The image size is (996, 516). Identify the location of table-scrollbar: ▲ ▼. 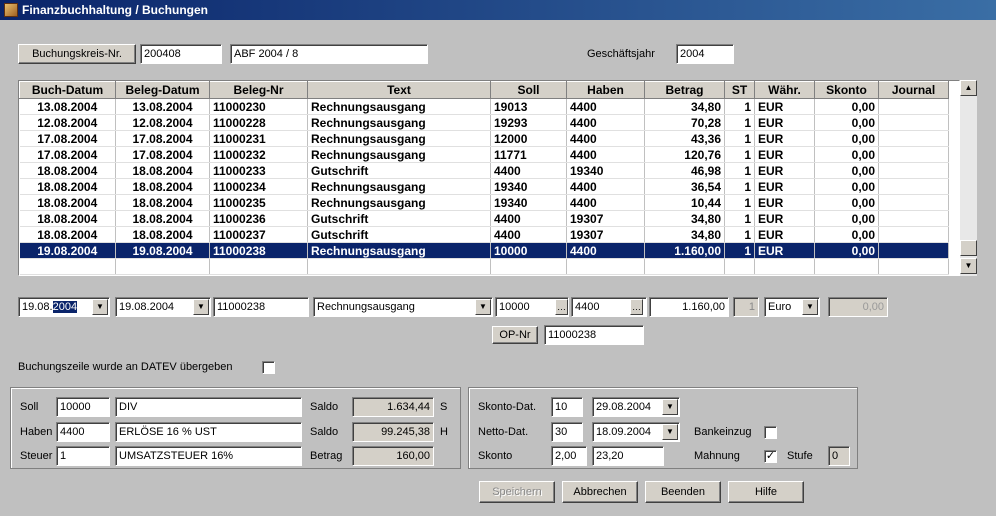
(968, 178).